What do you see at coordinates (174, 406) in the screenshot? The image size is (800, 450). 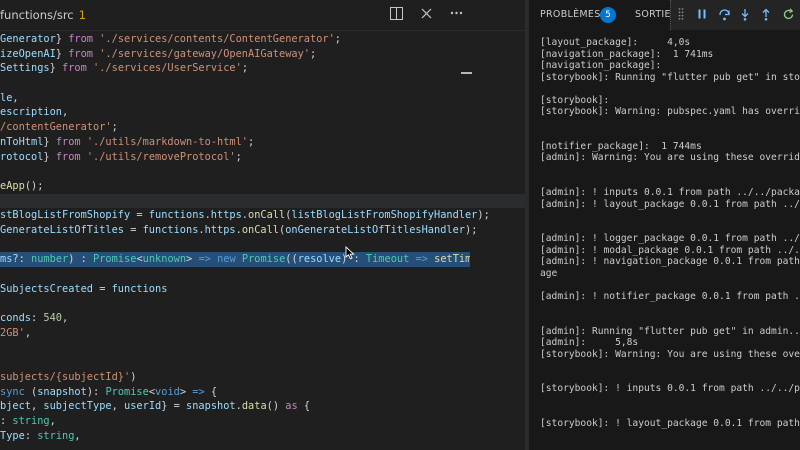 I see `code-token: } =` at bounding box center [174, 406].